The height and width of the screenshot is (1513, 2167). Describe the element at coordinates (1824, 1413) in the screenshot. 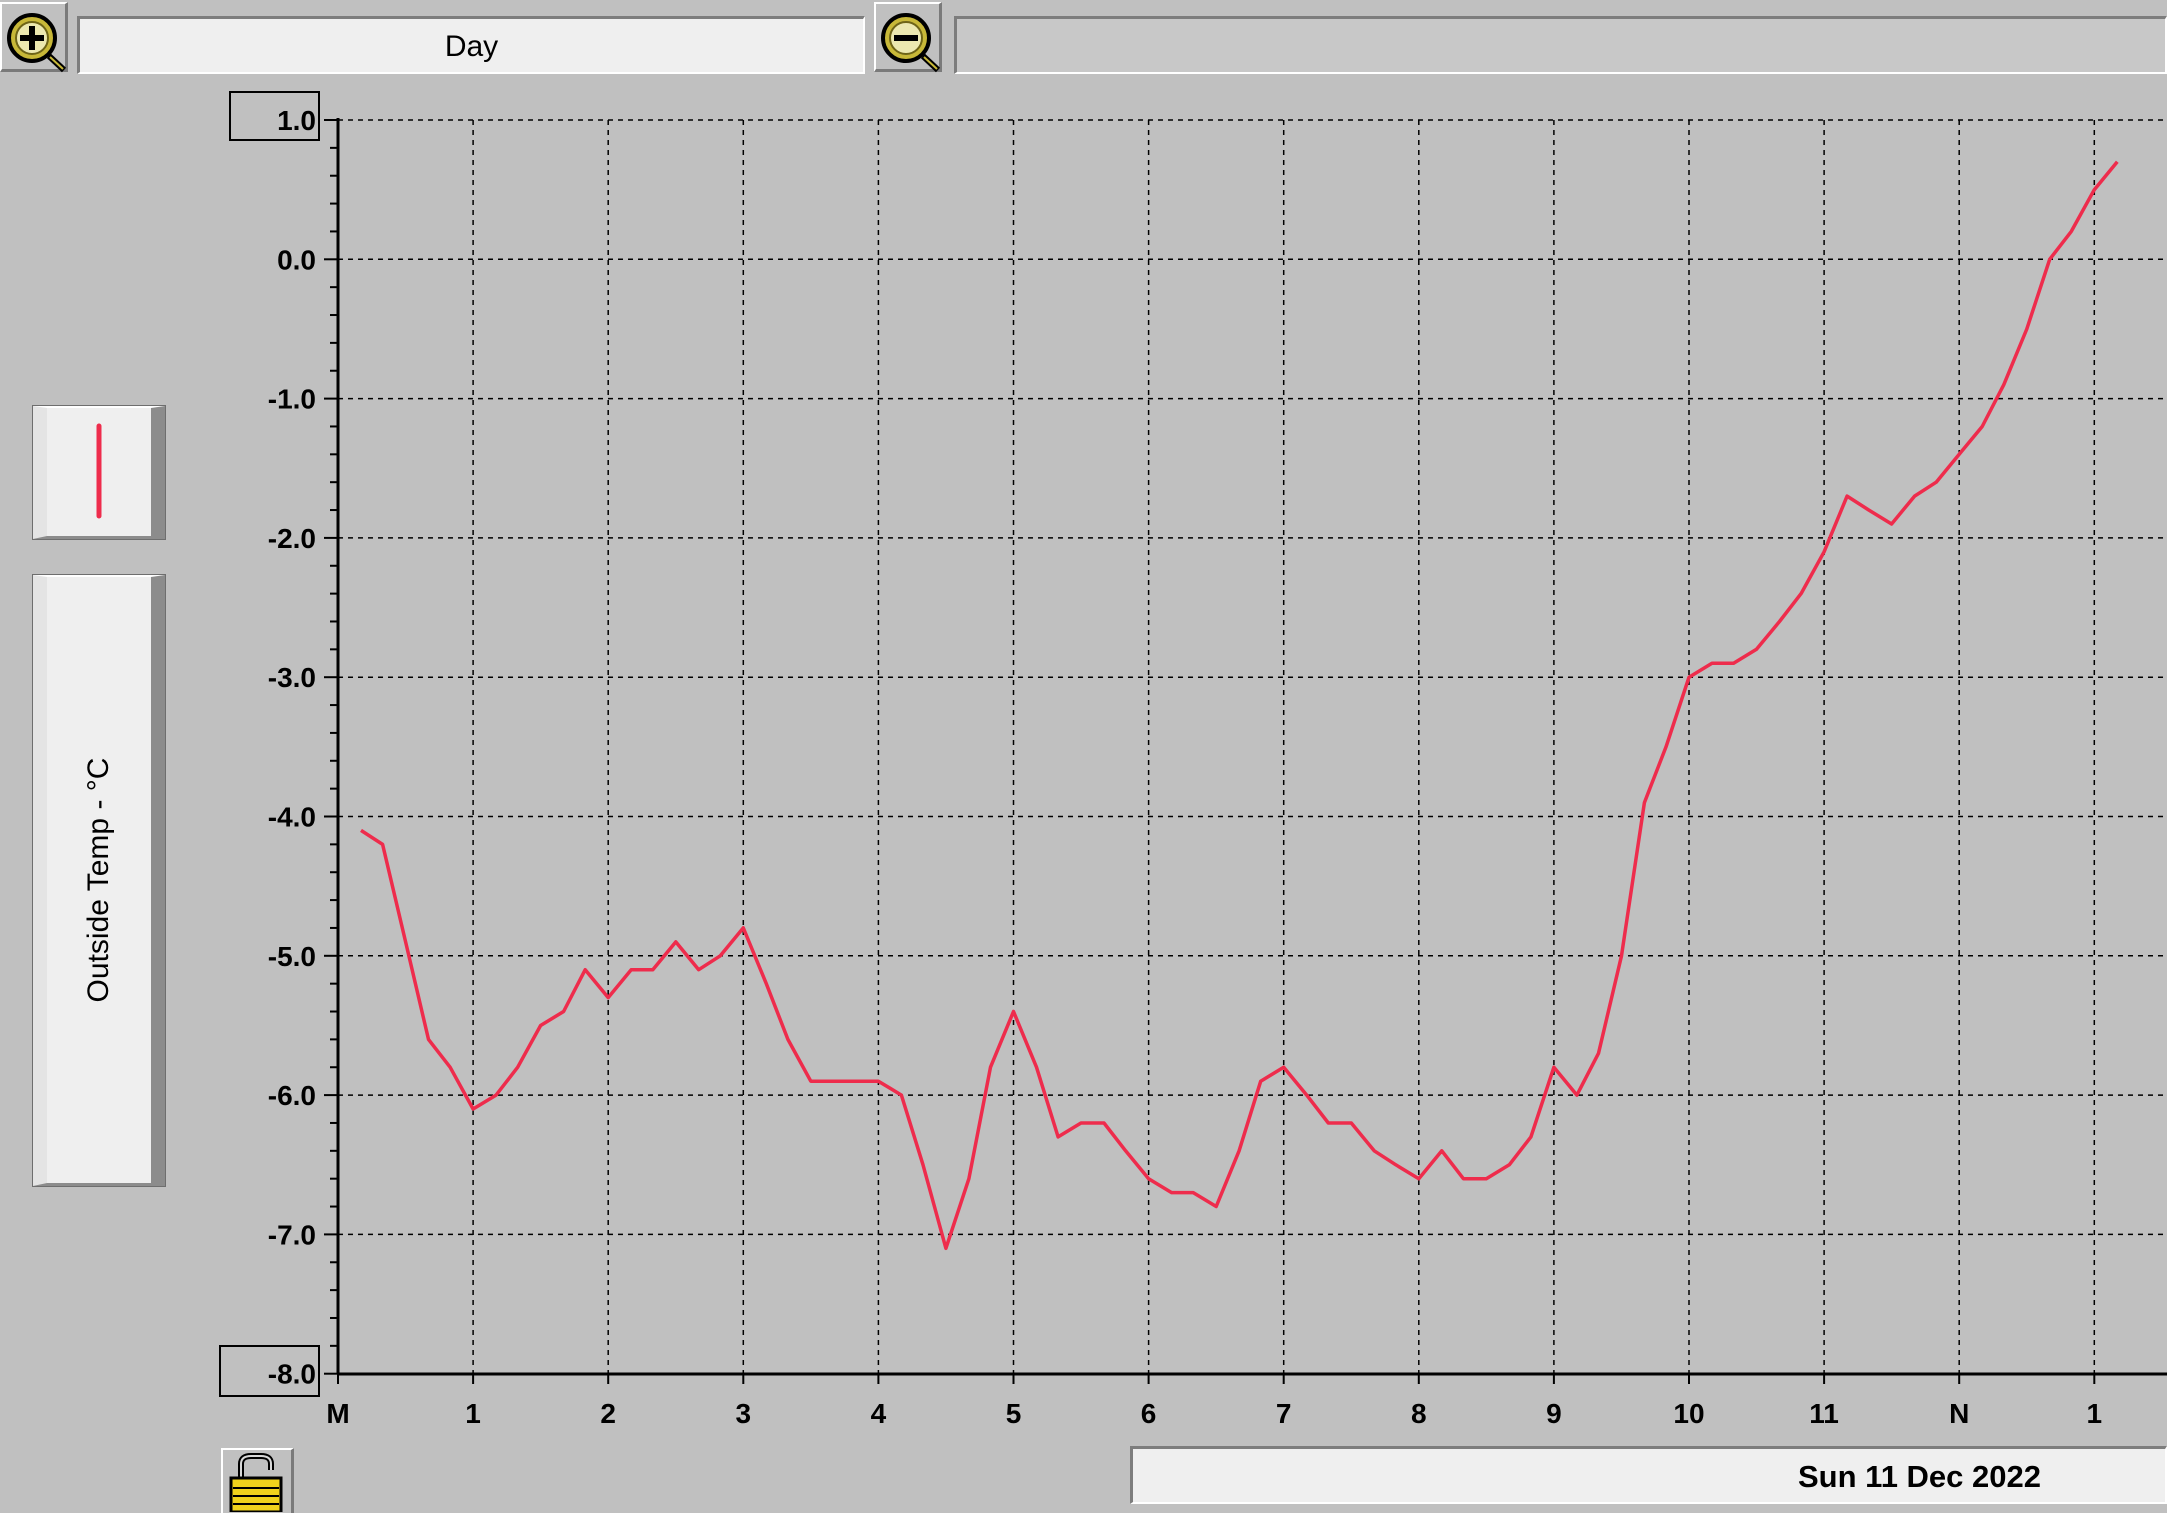

I see `x-tick-label: 11` at that location.